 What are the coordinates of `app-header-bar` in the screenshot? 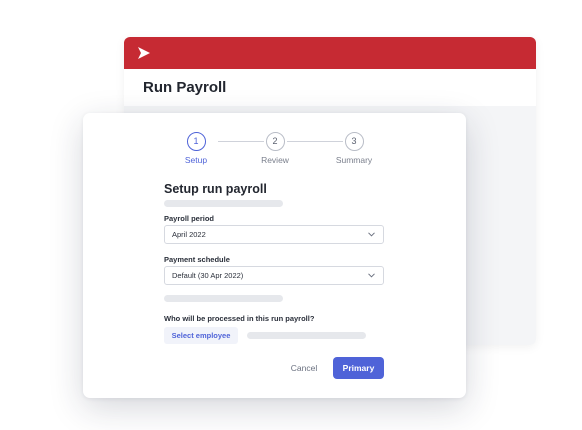 It's located at (330, 53).